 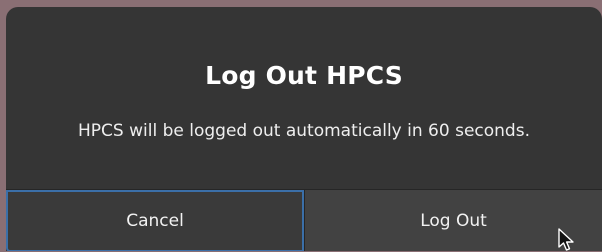 I want to click on cancel-button: Cancel, so click(x=155, y=220).